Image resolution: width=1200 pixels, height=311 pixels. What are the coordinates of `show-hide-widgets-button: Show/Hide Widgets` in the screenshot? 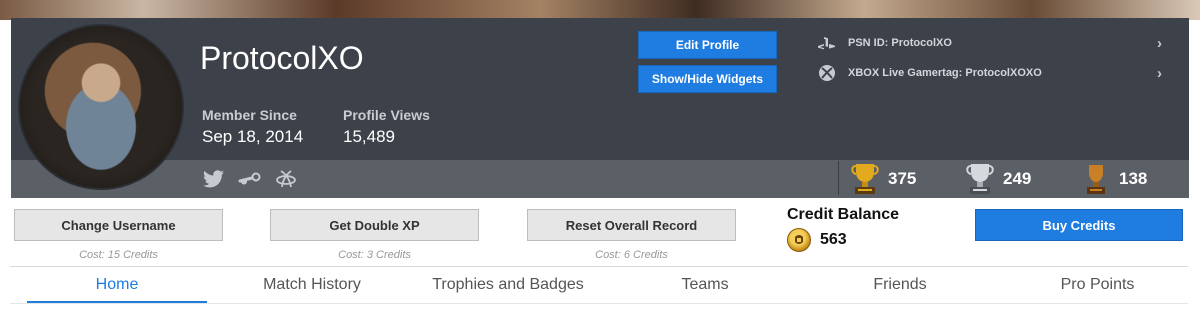 It's located at (707, 79).